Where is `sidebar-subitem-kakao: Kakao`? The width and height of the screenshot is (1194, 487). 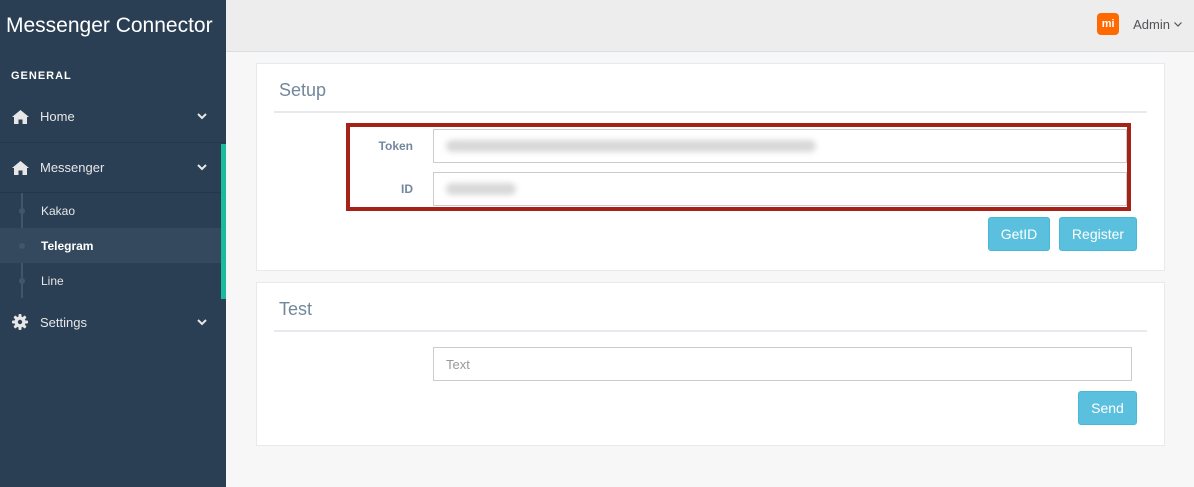
sidebar-subitem-kakao: Kakao is located at coordinates (113, 210).